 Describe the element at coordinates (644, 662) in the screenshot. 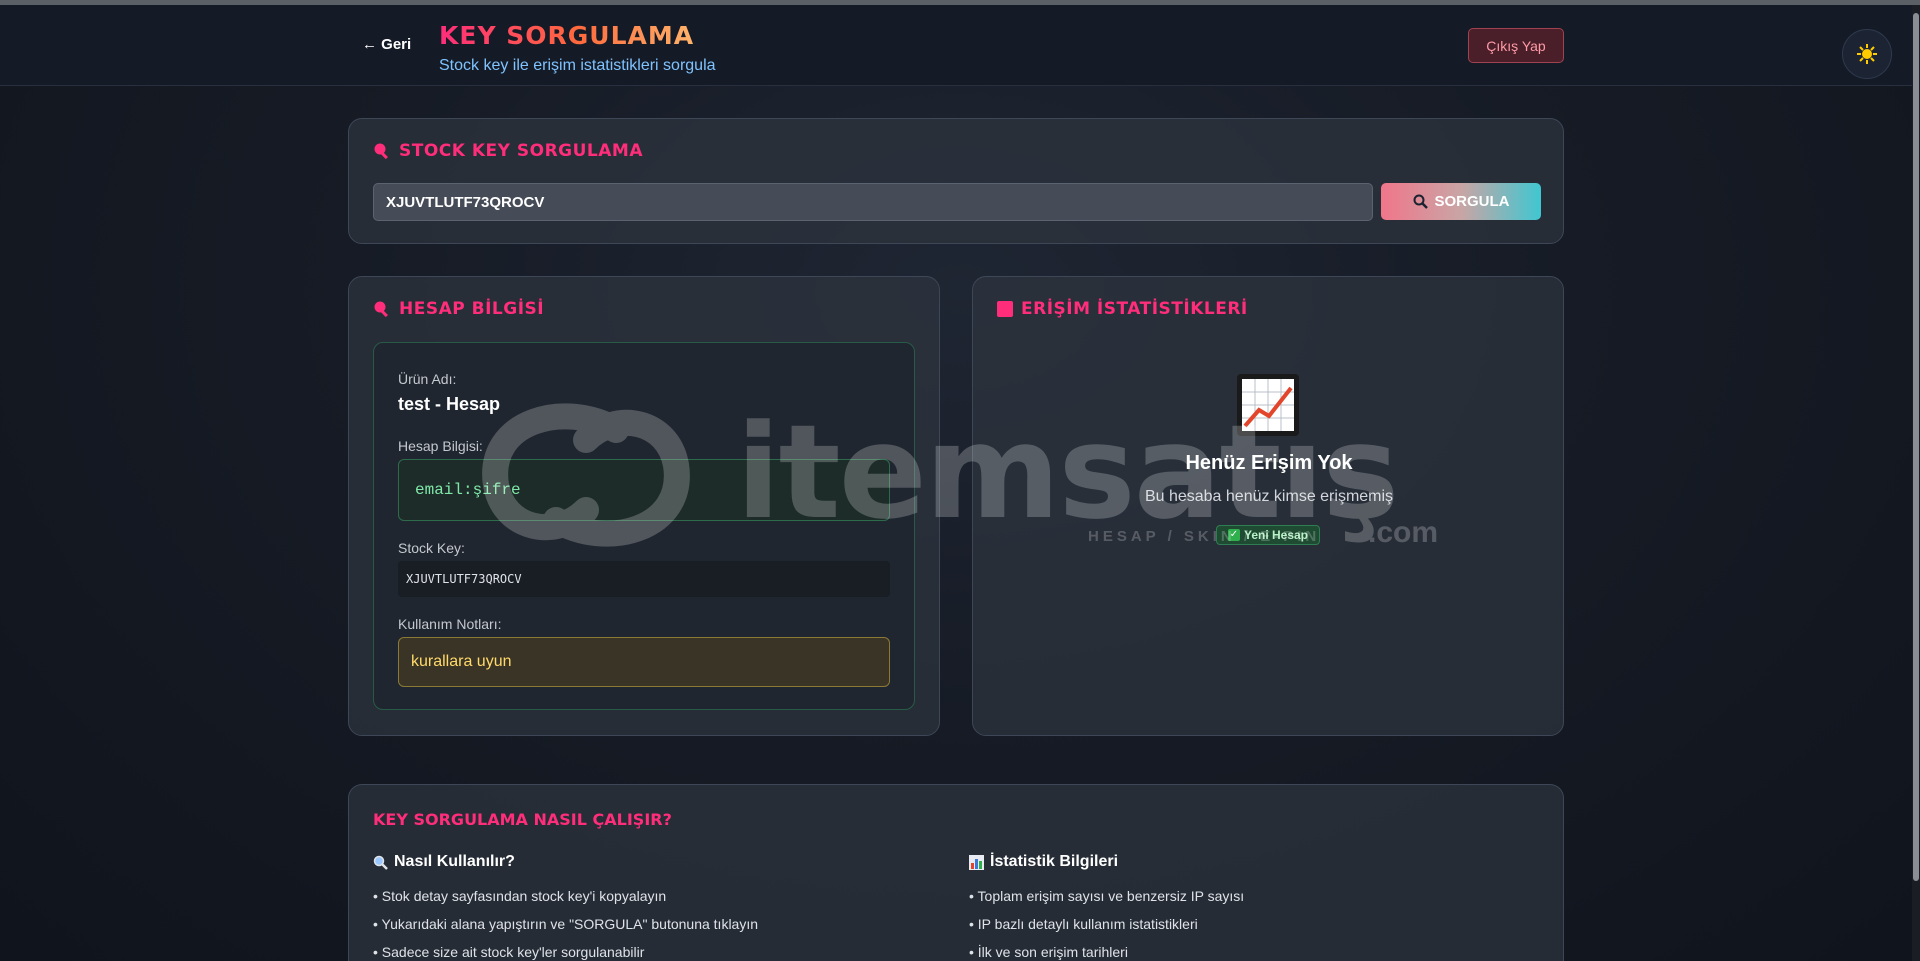

I see `usage-notes: kurallara uyun` at that location.